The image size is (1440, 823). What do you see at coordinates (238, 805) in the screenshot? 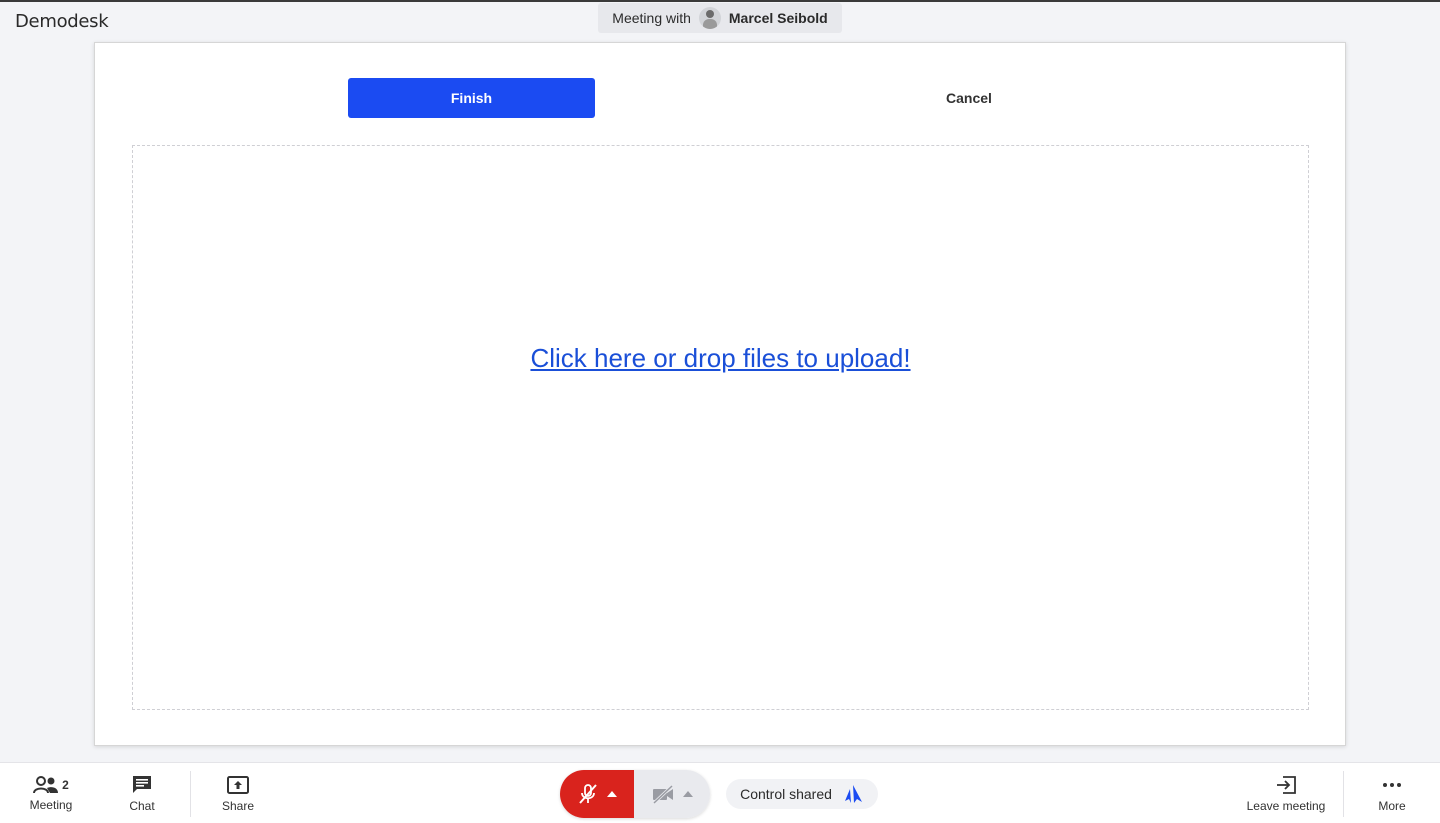
I see `share-label: Share` at bounding box center [238, 805].